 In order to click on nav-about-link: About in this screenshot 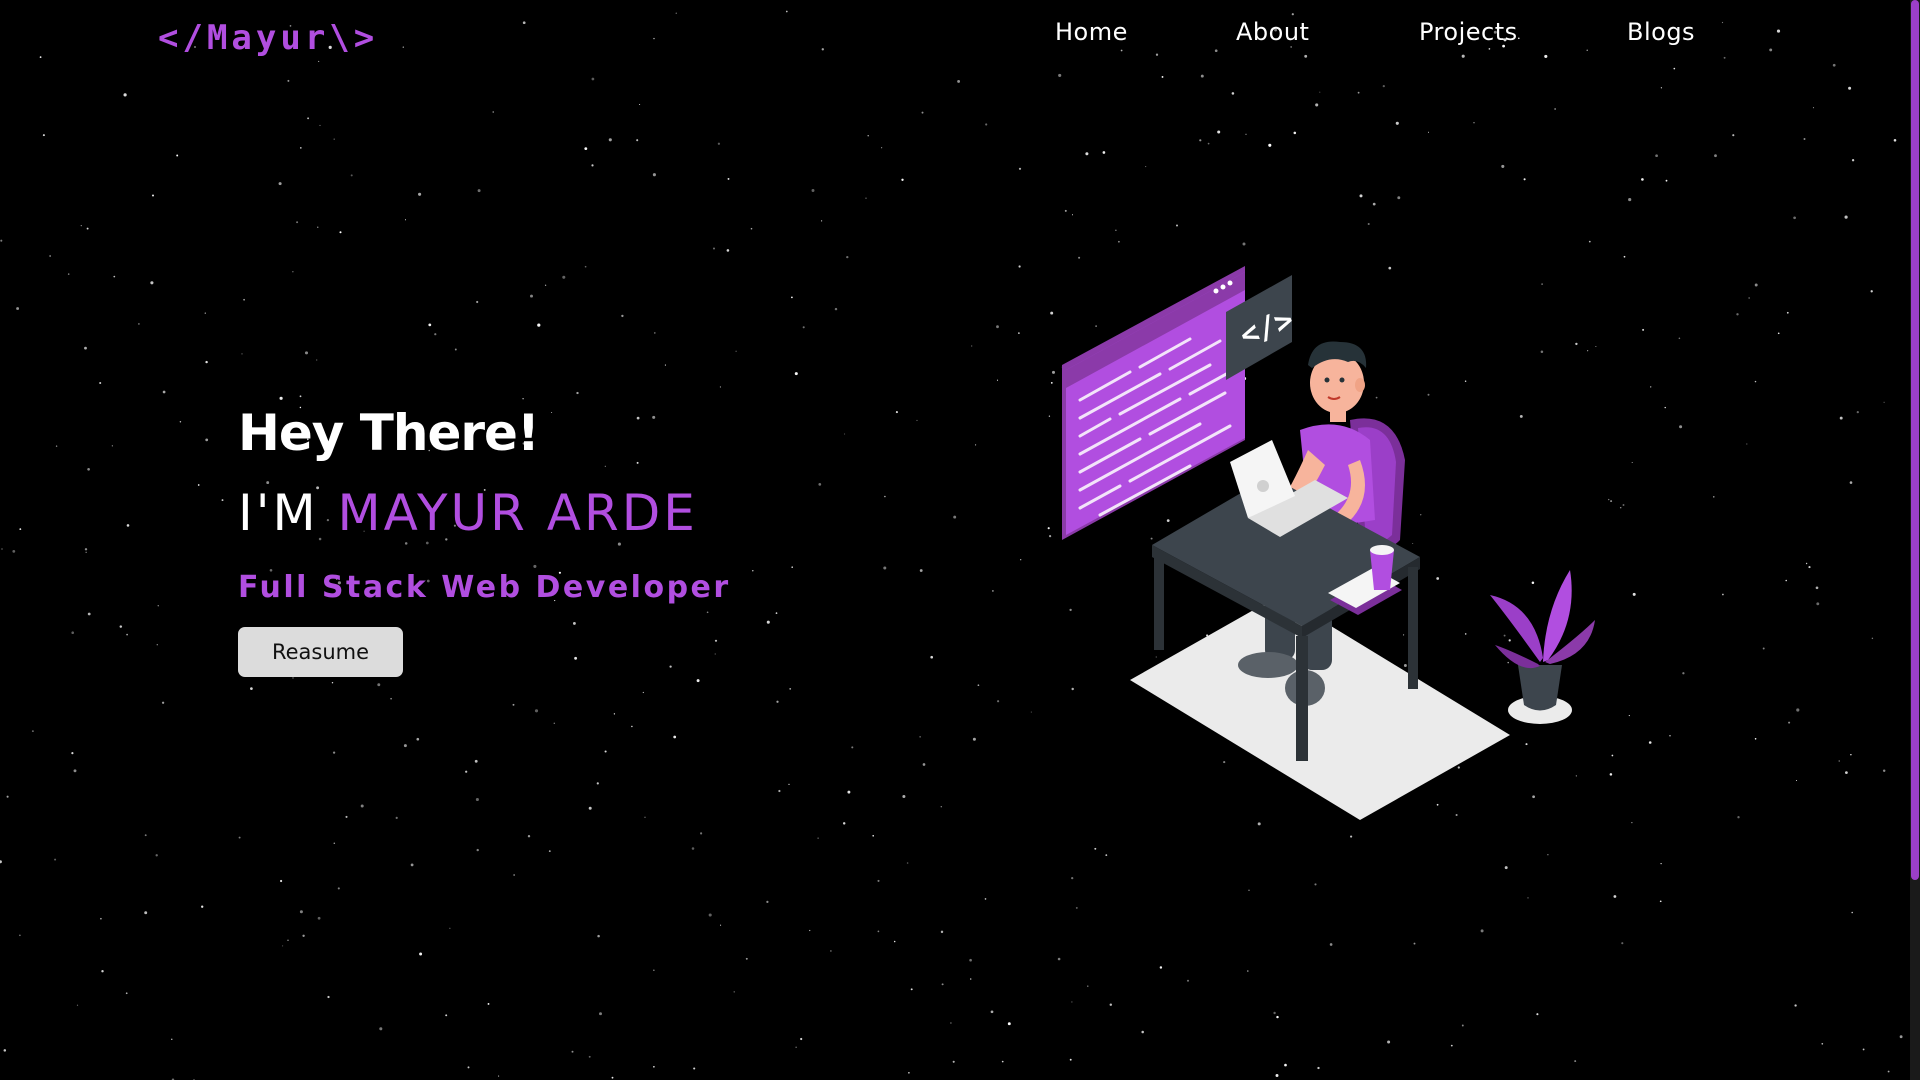, I will do `click(1272, 32)`.